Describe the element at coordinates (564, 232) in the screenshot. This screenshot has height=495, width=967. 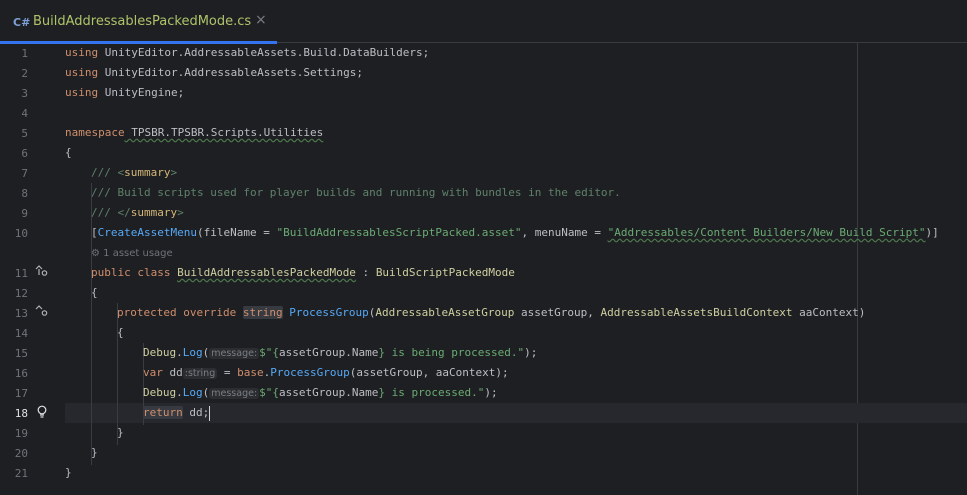
I see `code-text: , menuName =` at that location.